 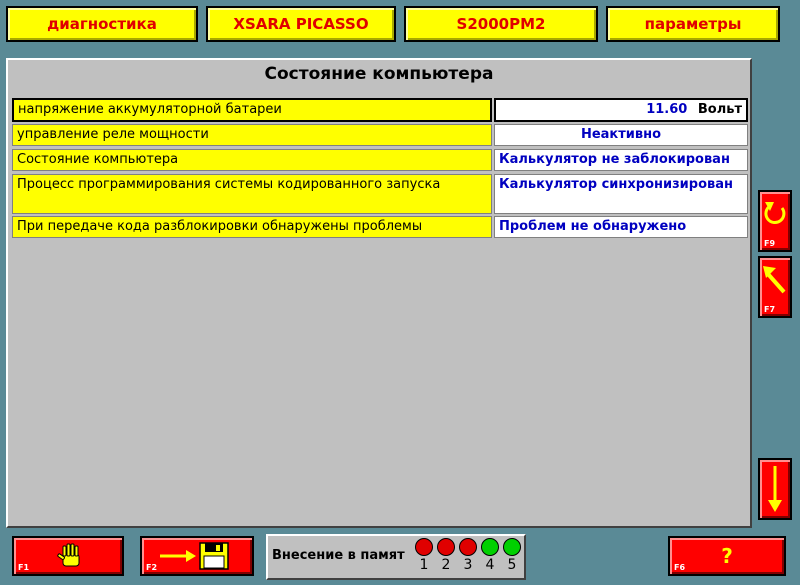 I want to click on row-value: Неактивно, so click(x=621, y=135).